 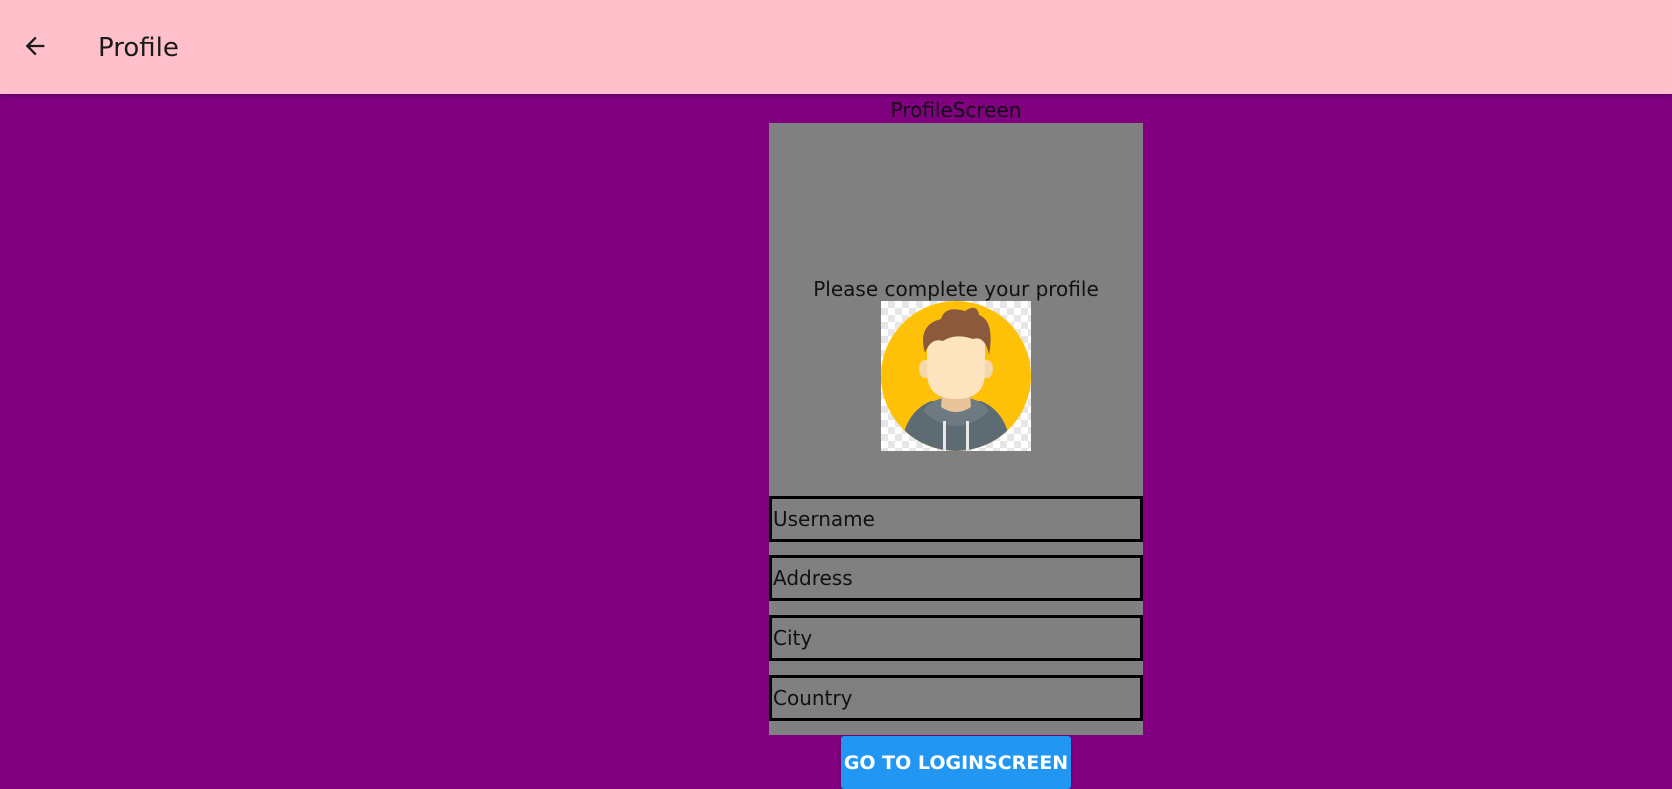 What do you see at coordinates (138, 48) in the screenshot?
I see `page-title: Profile` at bounding box center [138, 48].